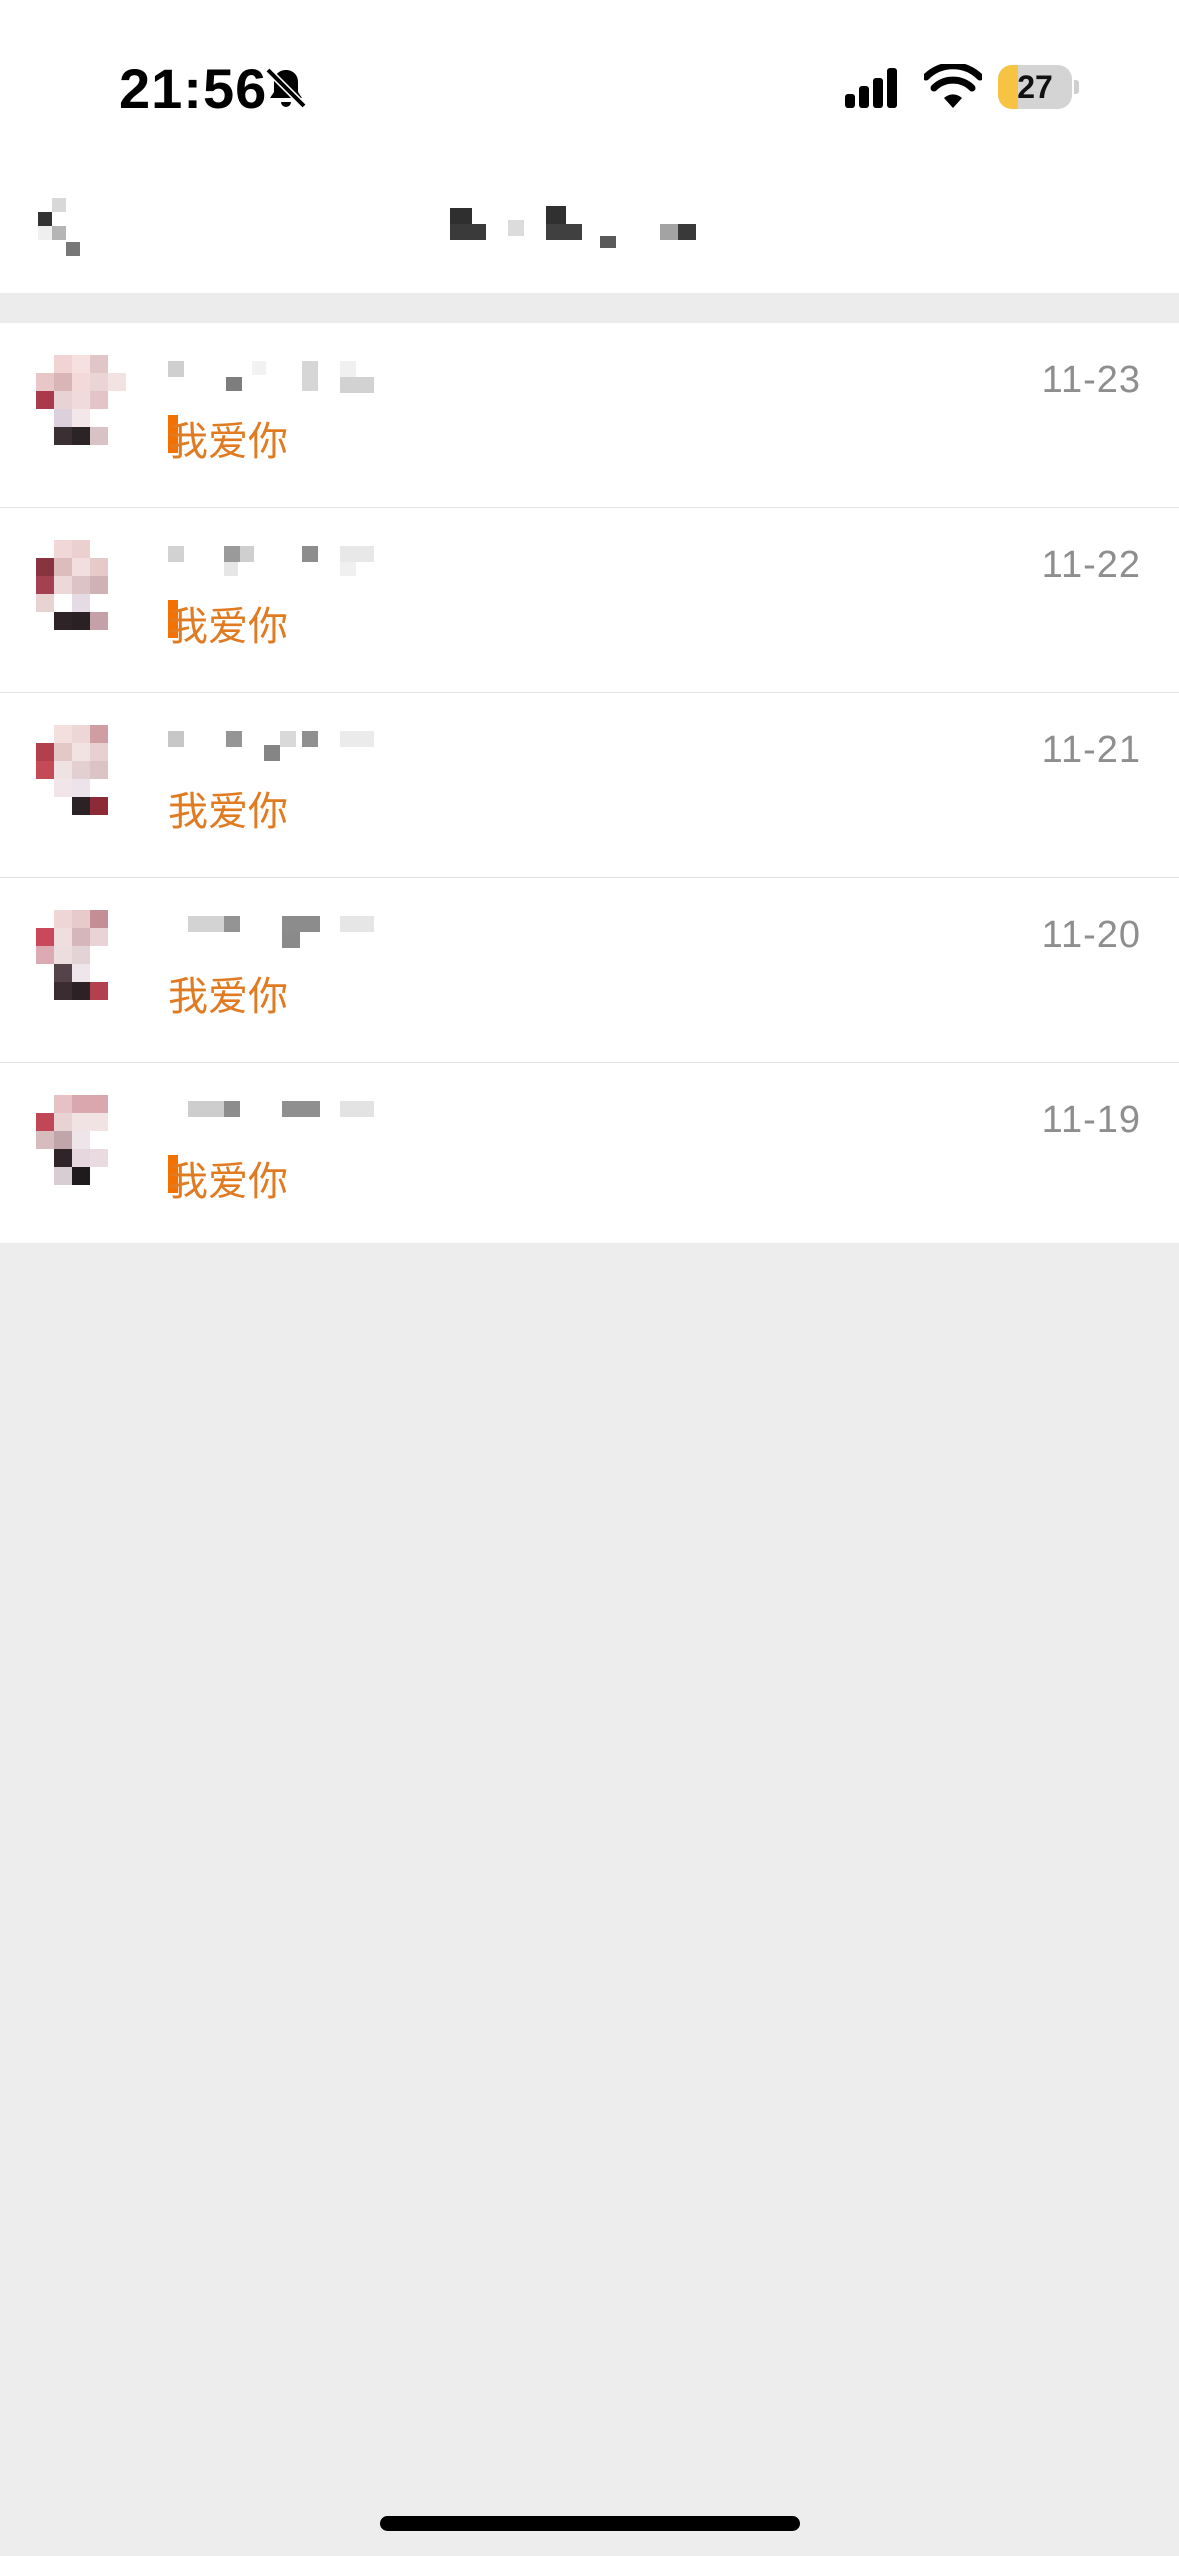 The width and height of the screenshot is (1179, 2556). I want to click on message-date: 11-22, so click(1091, 565).